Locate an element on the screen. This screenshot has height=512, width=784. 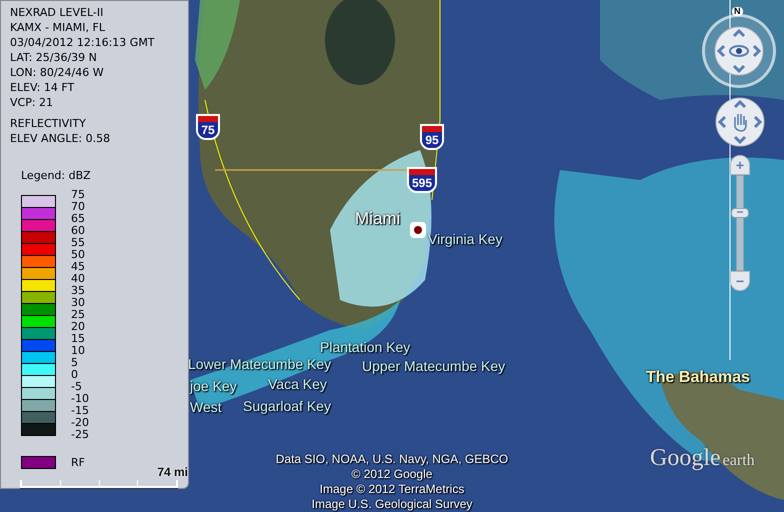
scale-tick-label: 25 is located at coordinates (78, 315).